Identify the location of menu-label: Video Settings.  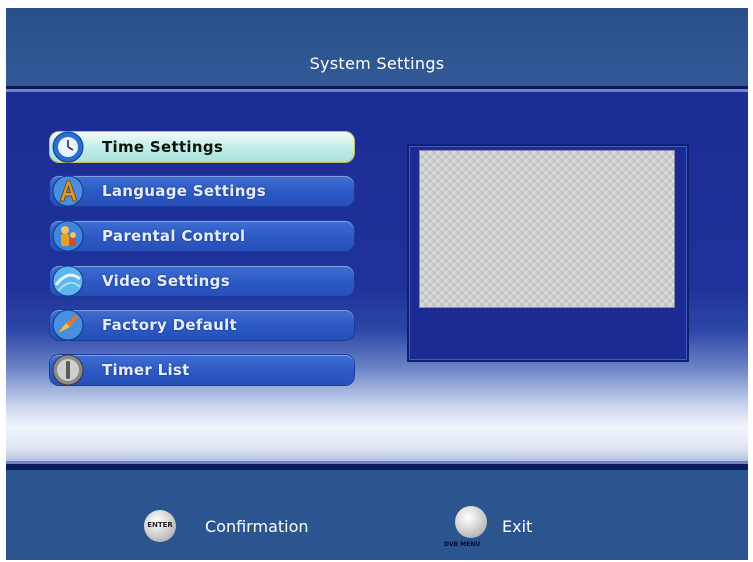
(166, 281).